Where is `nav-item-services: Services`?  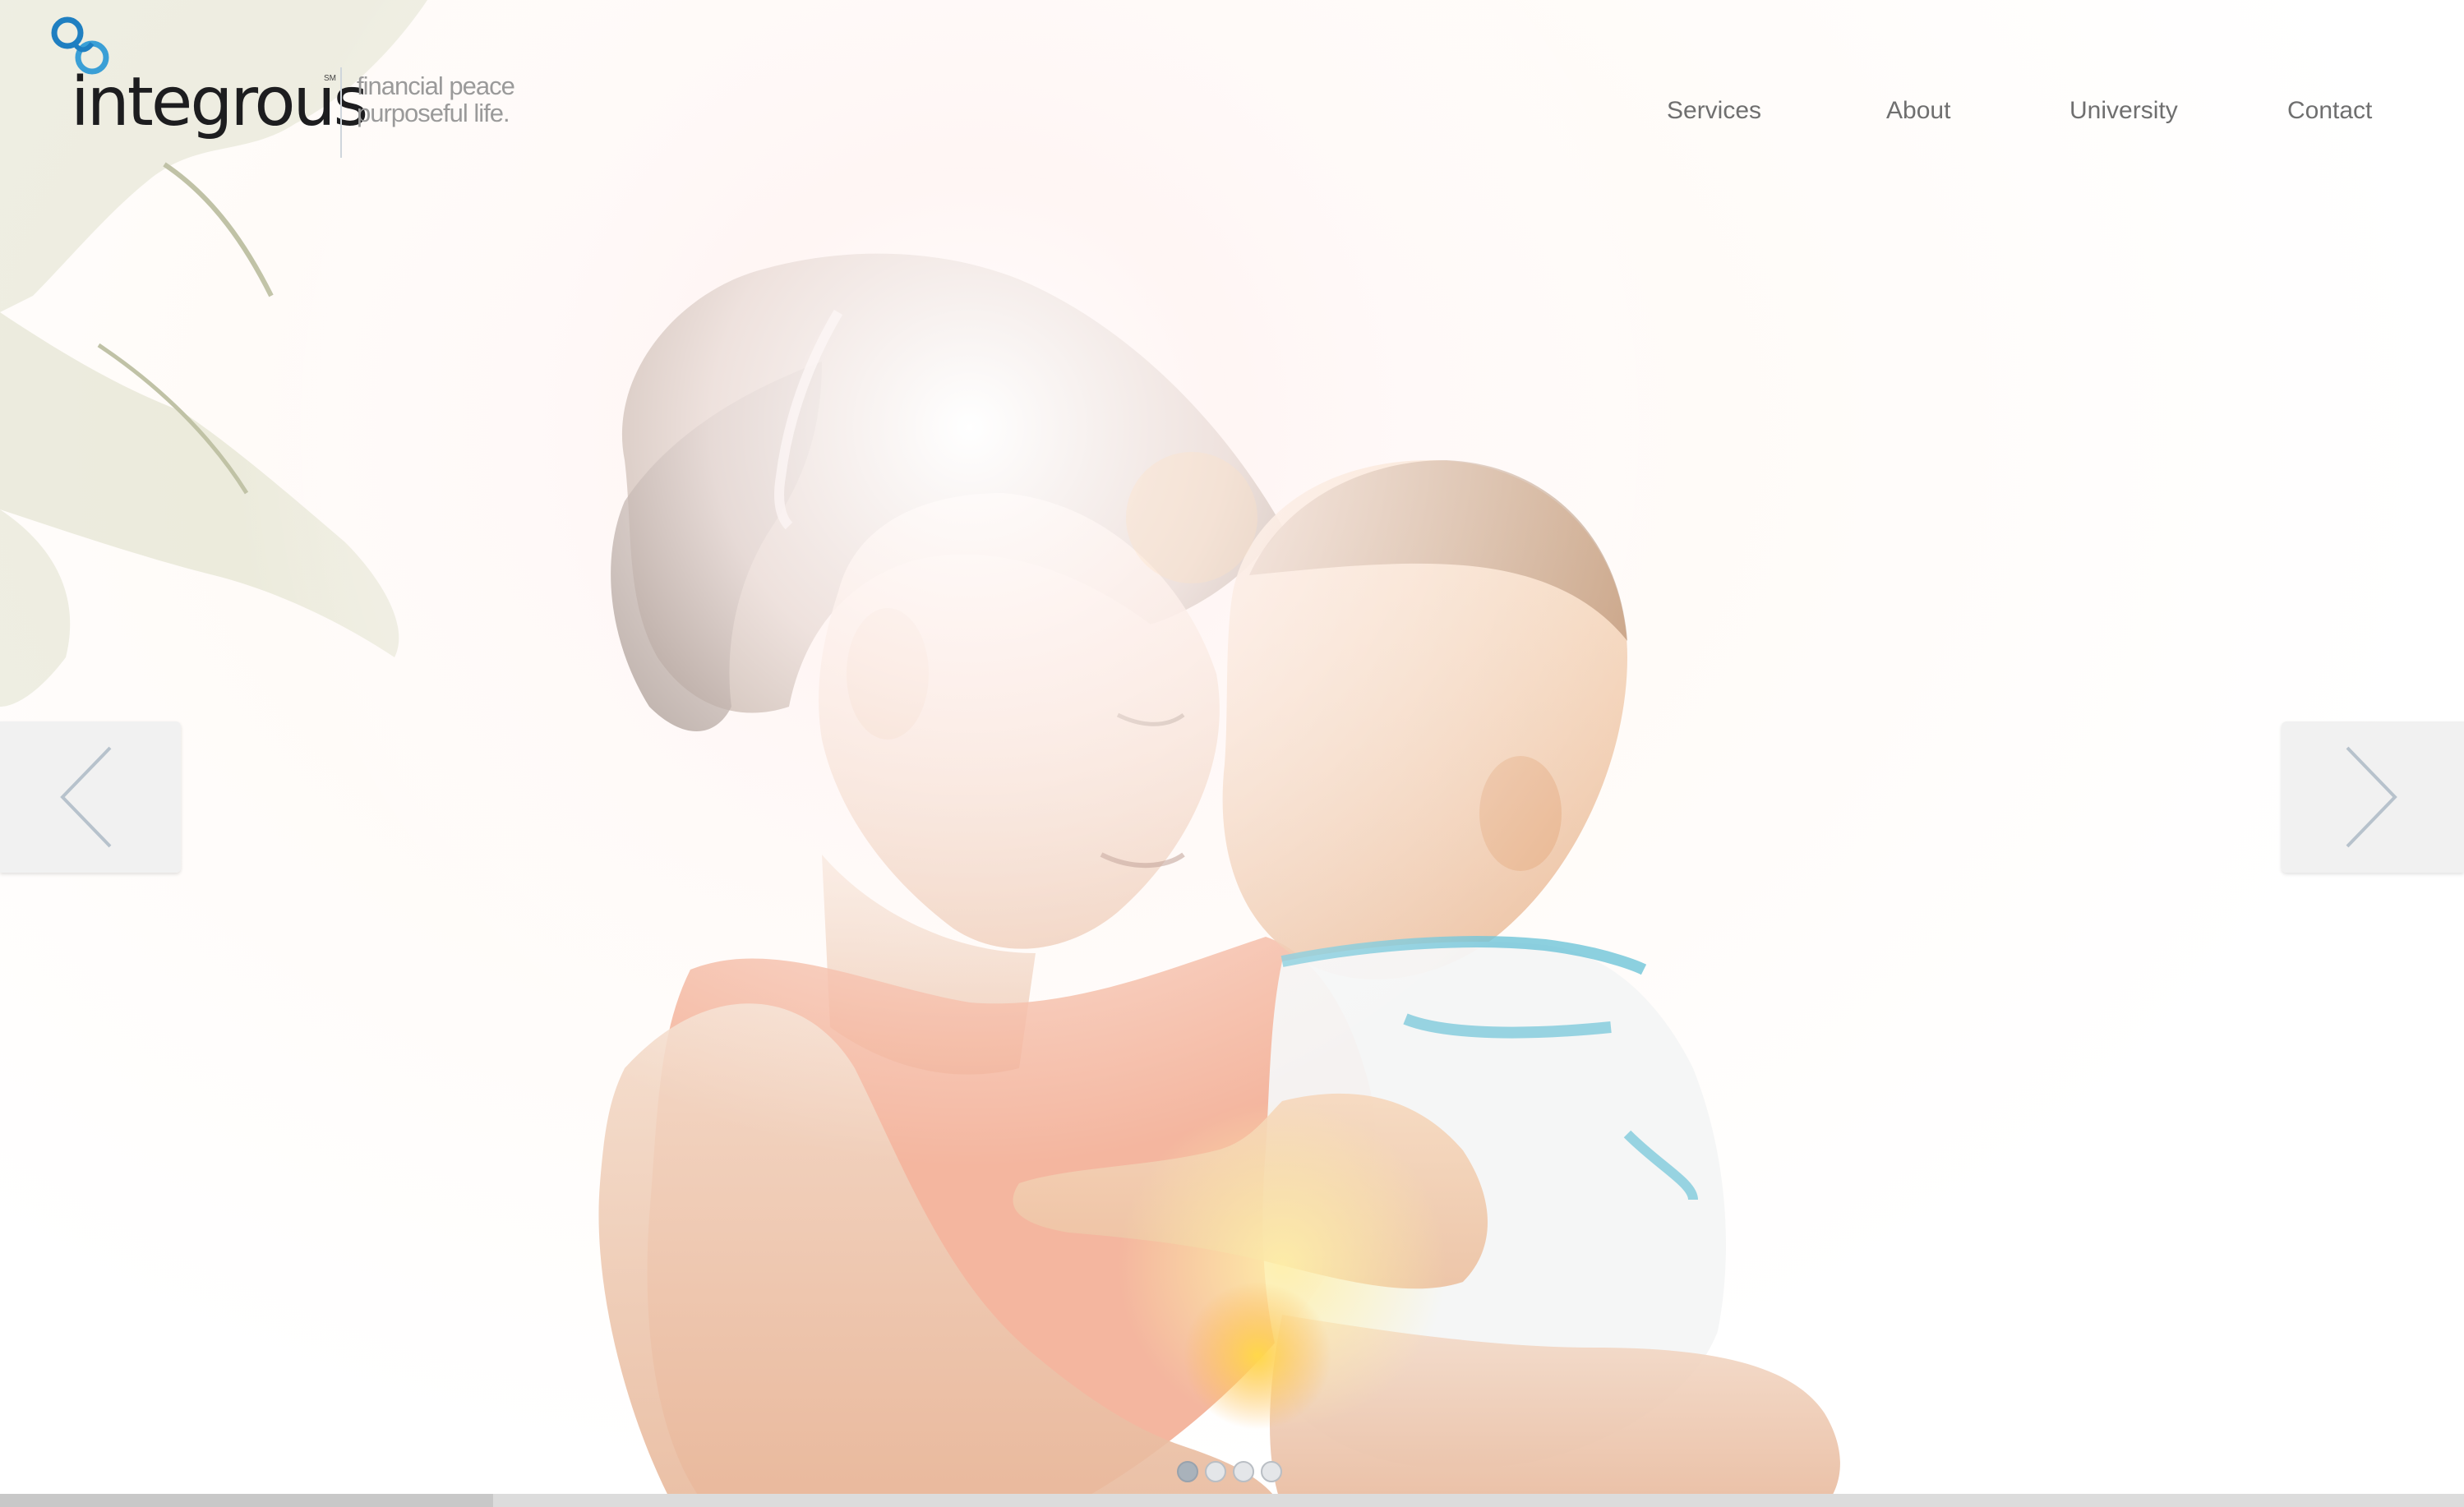 nav-item-services: Services is located at coordinates (1714, 111).